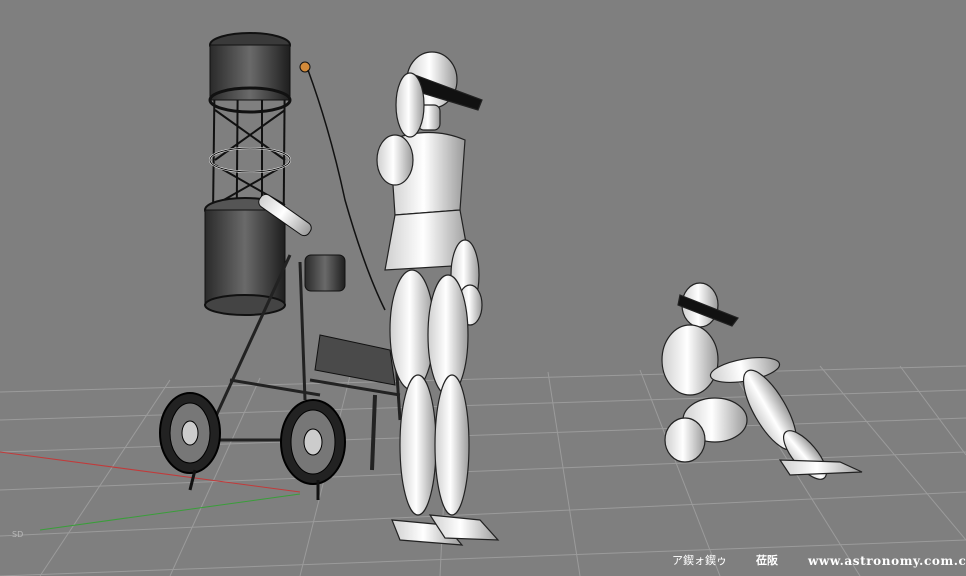 The width and height of the screenshot is (966, 576). Describe the element at coordinates (18, 534) in the screenshot. I see `axis-widget-label: SD` at that location.